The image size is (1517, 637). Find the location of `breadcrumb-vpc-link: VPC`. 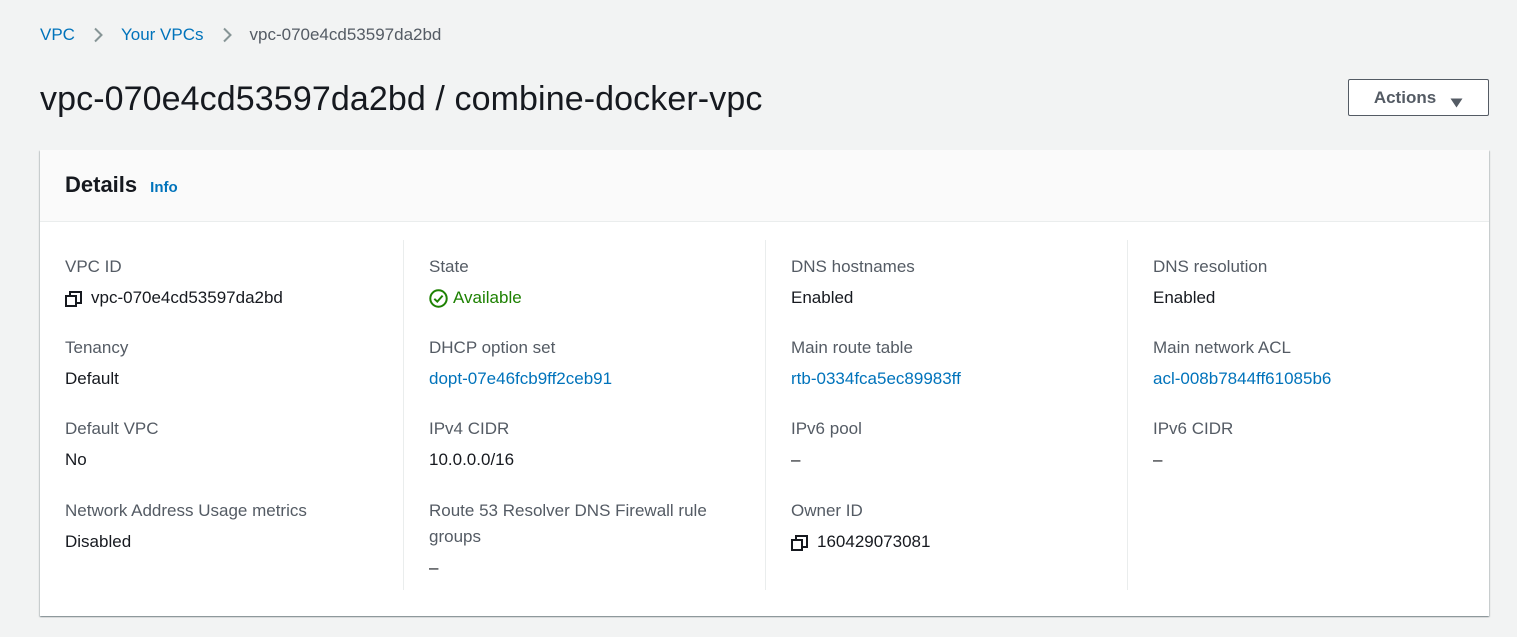

breadcrumb-vpc-link: VPC is located at coordinates (57, 35).